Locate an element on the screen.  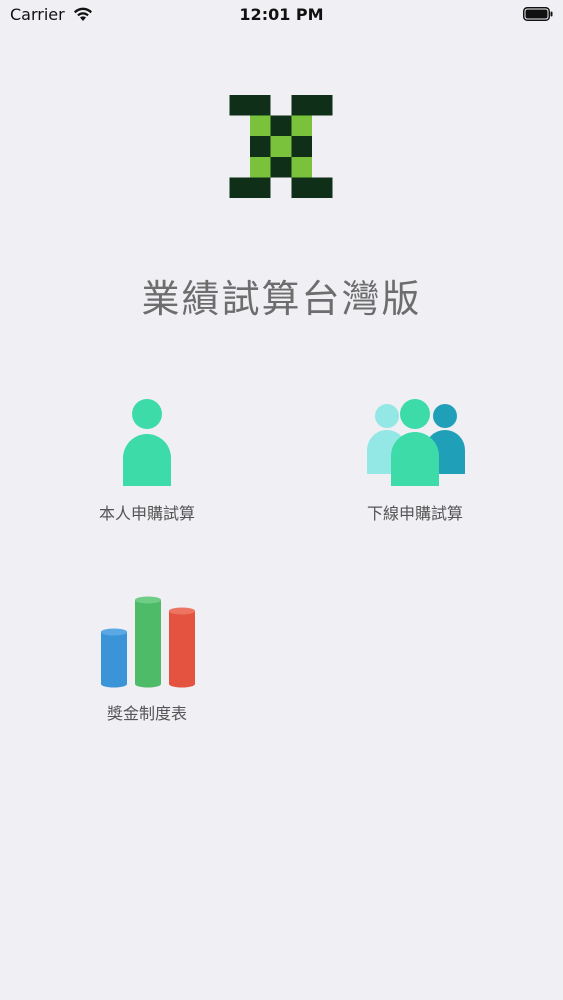
checker-x-logo-icon is located at coordinates (281, 146).